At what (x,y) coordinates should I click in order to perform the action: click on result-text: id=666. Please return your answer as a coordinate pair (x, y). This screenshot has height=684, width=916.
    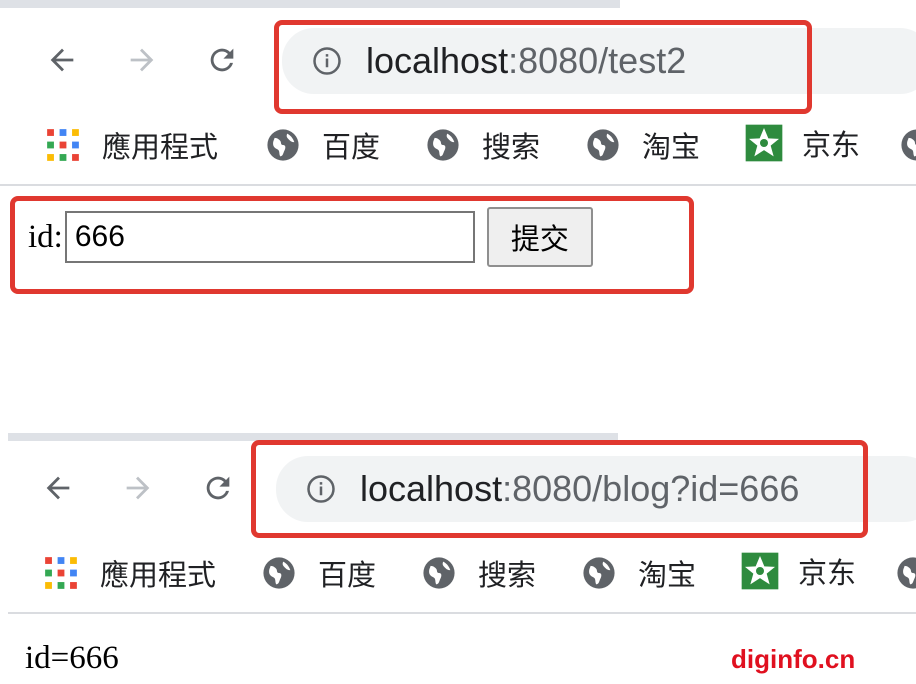
    Looking at the image, I should click on (72, 658).